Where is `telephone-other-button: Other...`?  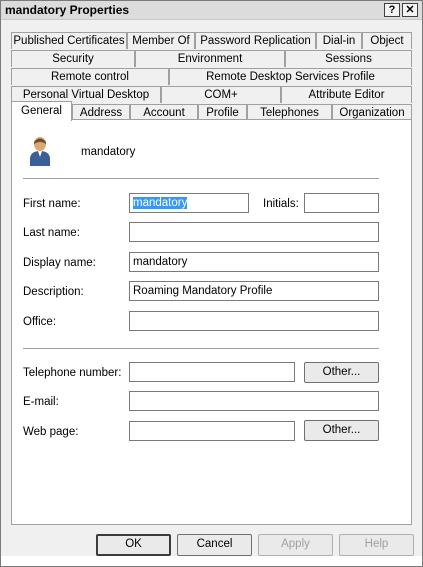 telephone-other-button: Other... is located at coordinates (341, 372).